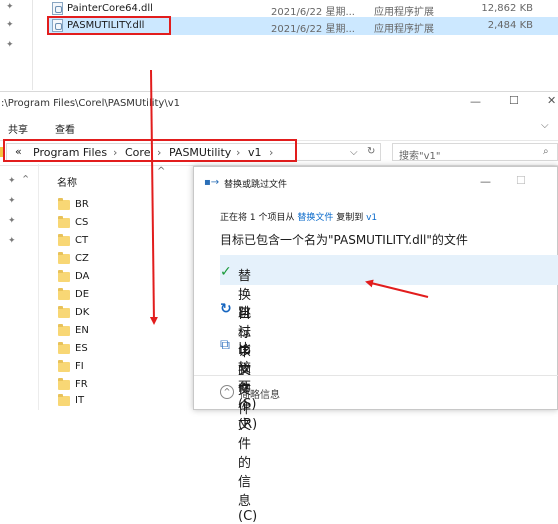 The image size is (558, 524). What do you see at coordinates (82, 330) in the screenshot?
I see `folder-name: EN` at bounding box center [82, 330].